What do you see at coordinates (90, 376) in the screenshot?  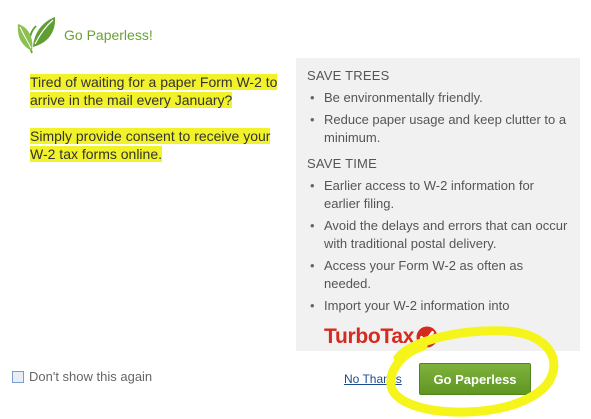 I see `dont-show-again-label: Don't show this again` at bounding box center [90, 376].